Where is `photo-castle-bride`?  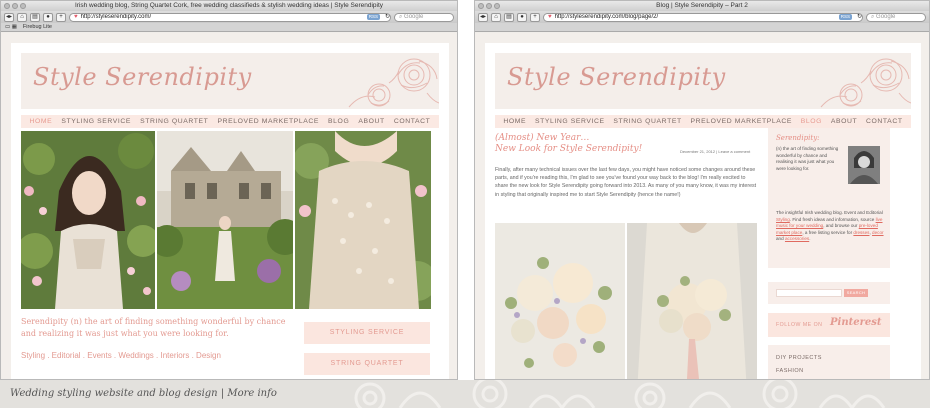
photo-castle-bride is located at coordinates (225, 220).